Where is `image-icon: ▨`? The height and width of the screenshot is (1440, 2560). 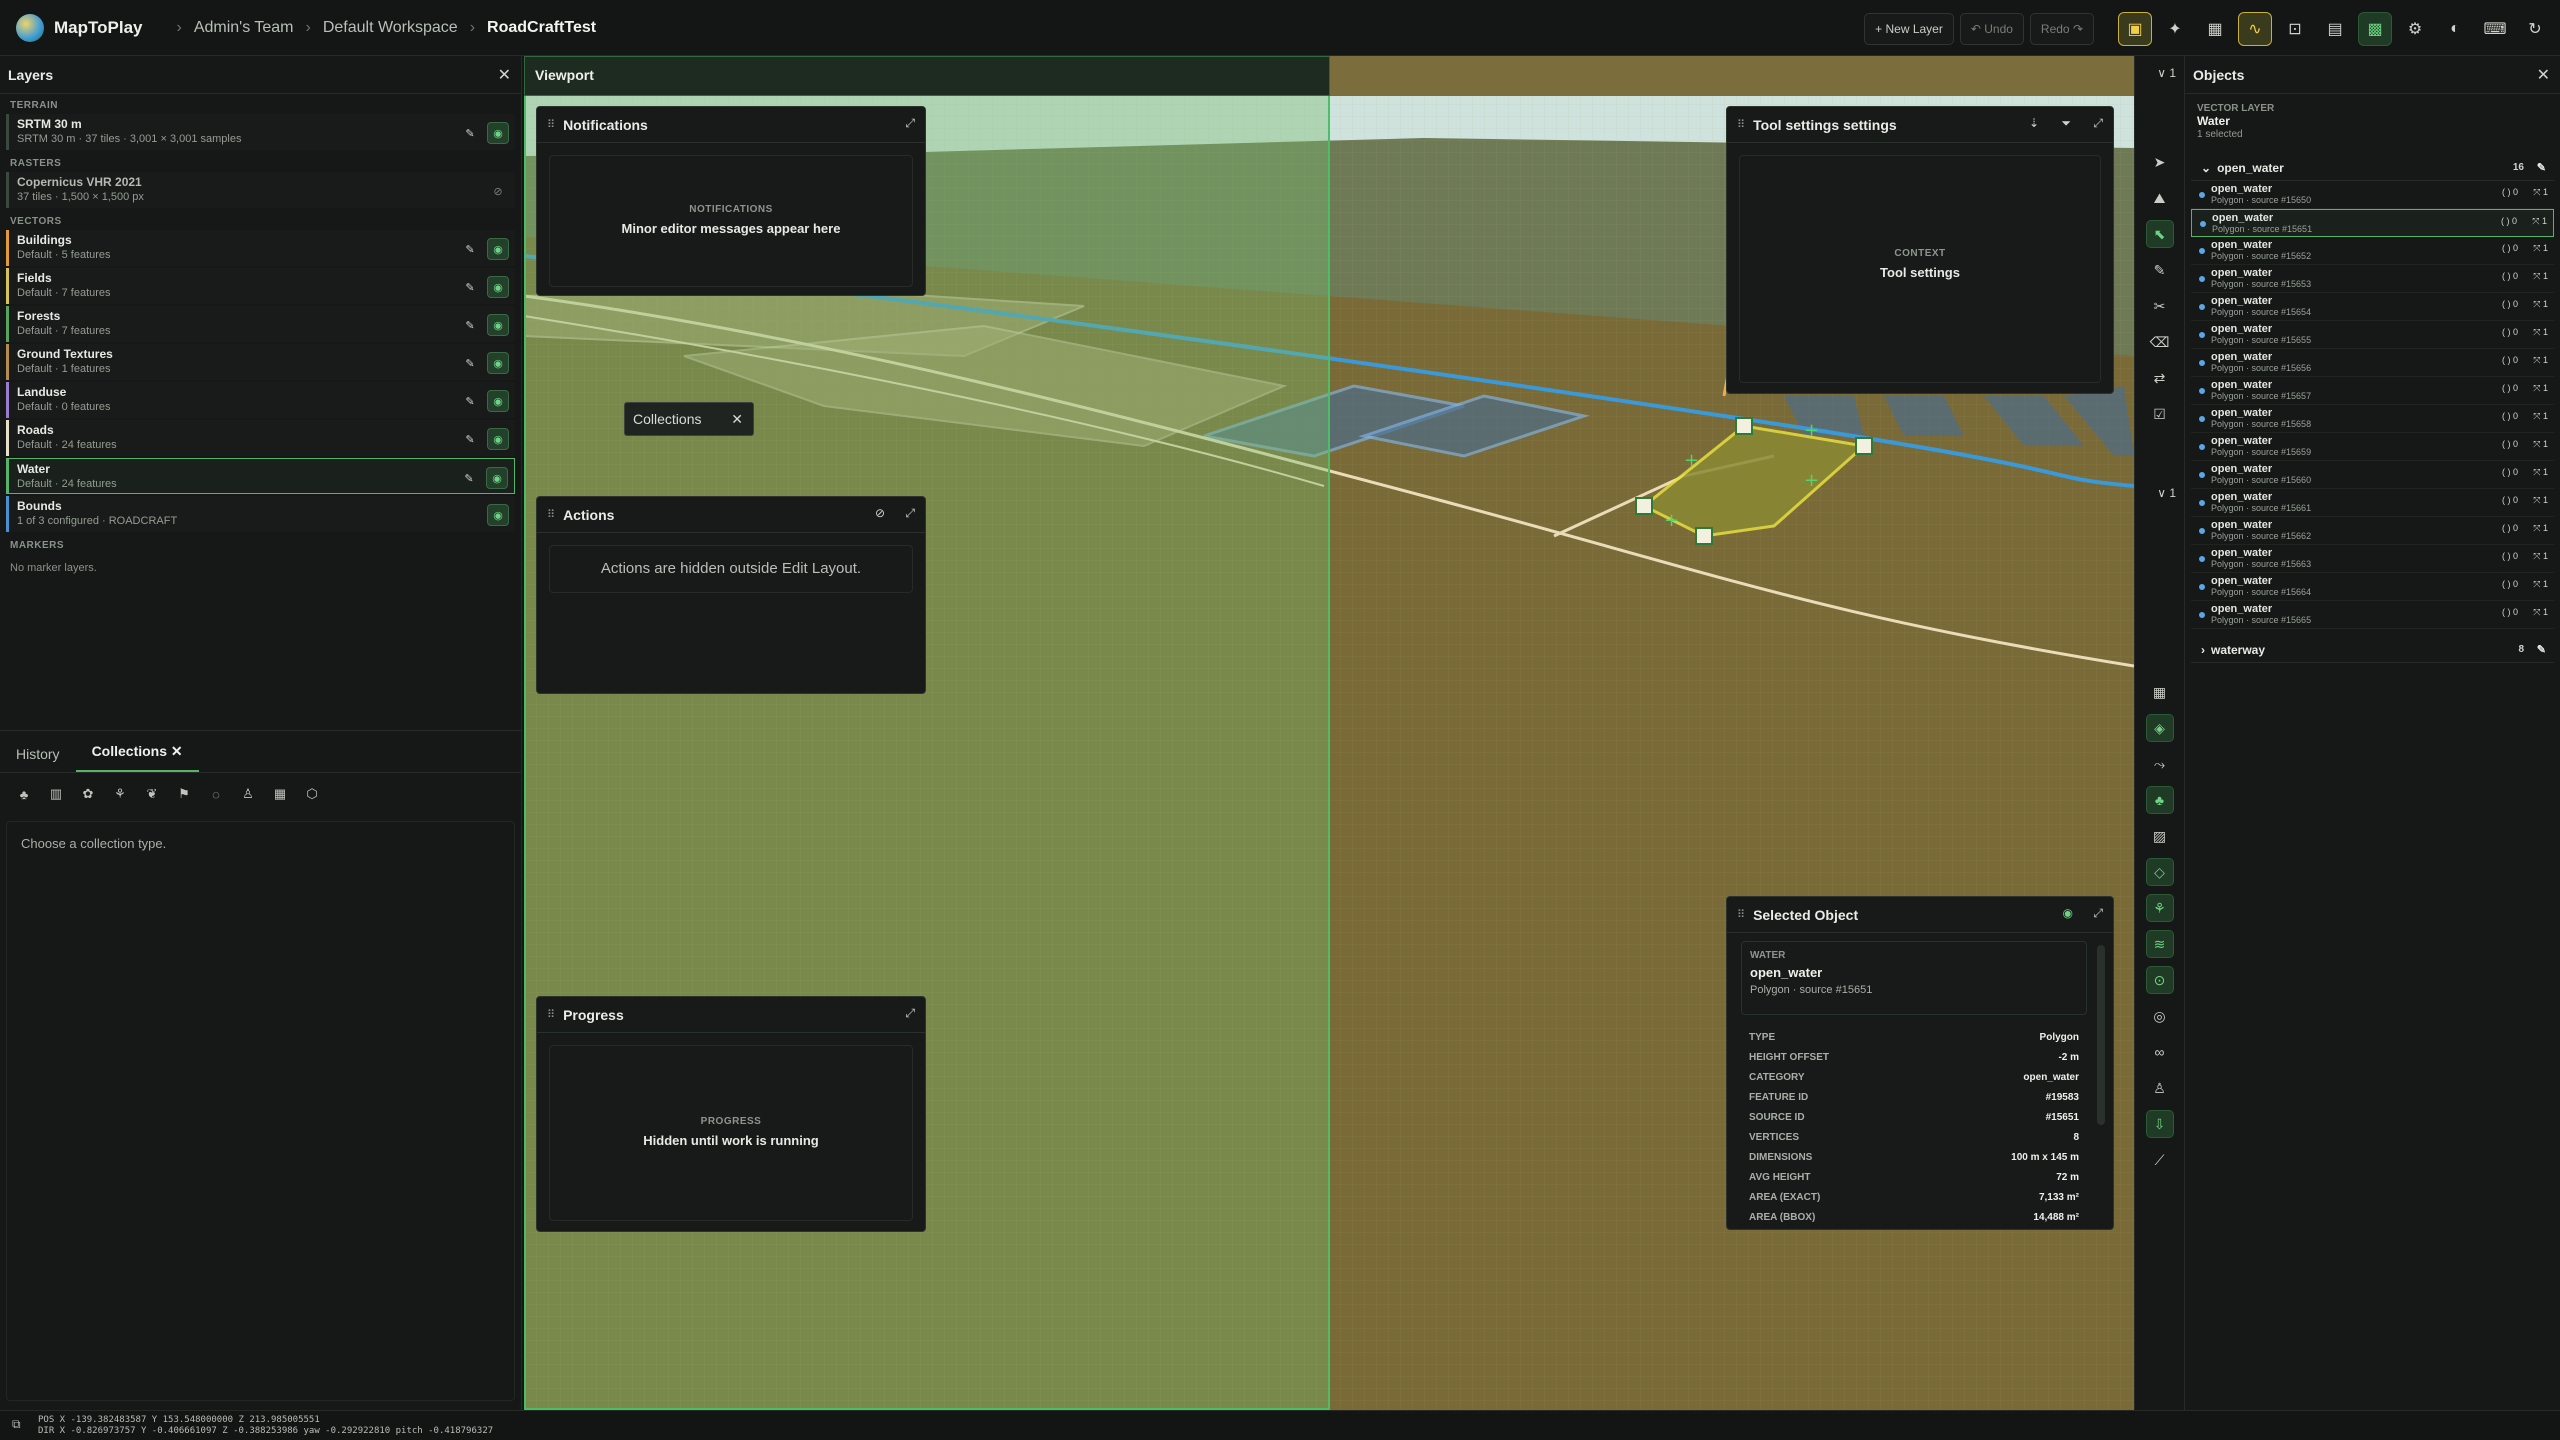
image-icon: ▨ is located at coordinates (2160, 836).